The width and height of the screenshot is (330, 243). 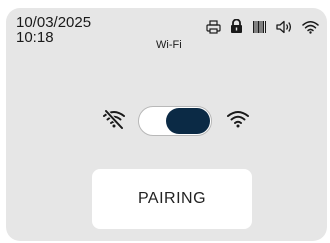 What do you see at coordinates (54, 22) in the screenshot?
I see `date-text: 10/03/2025` at bounding box center [54, 22].